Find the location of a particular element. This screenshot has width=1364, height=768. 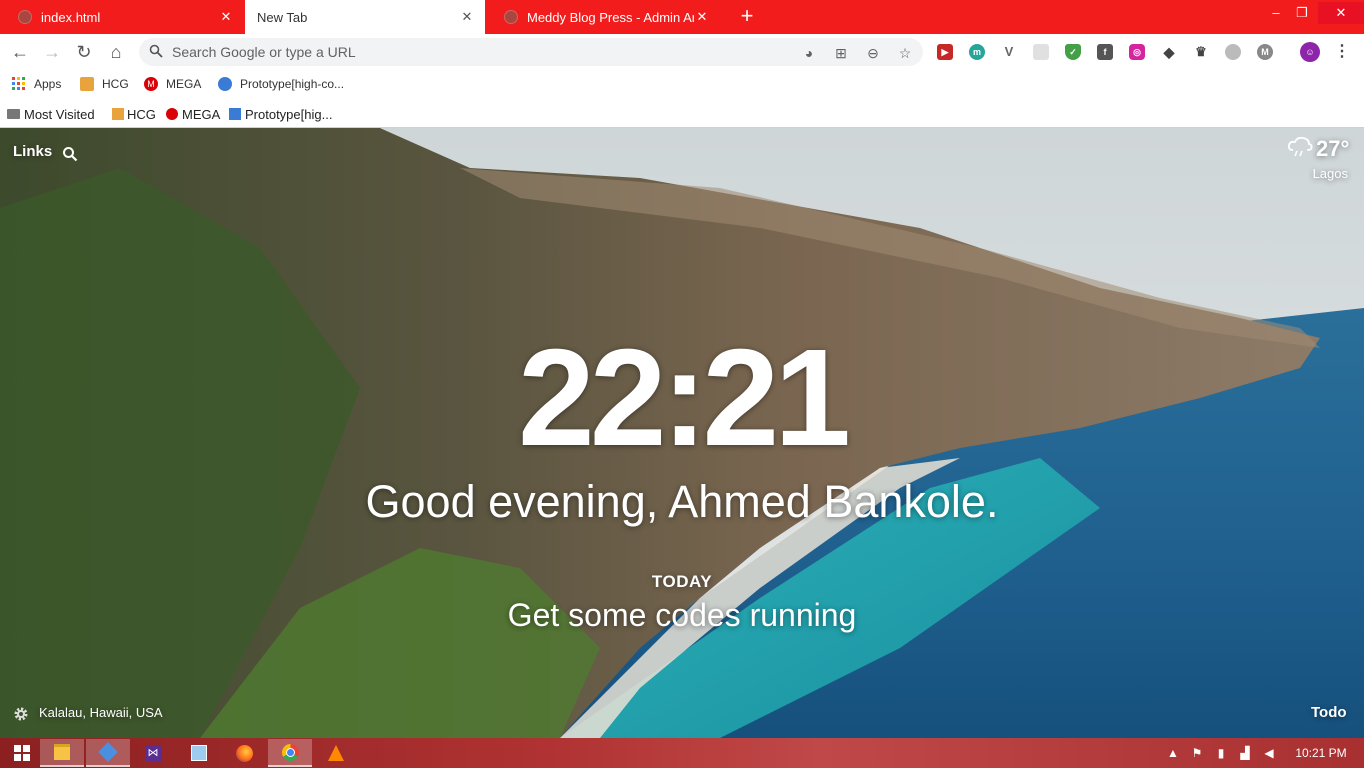

vlc-icon is located at coordinates (336, 753).